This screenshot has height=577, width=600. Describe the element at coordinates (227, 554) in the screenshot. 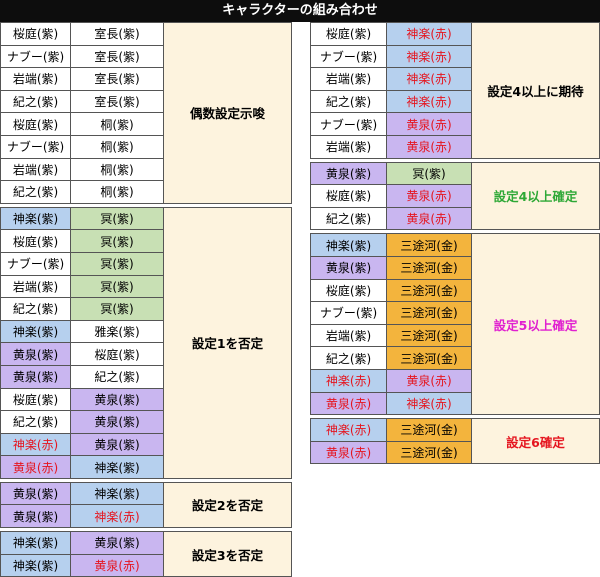

I see `result-label: 設定3を否定` at that location.